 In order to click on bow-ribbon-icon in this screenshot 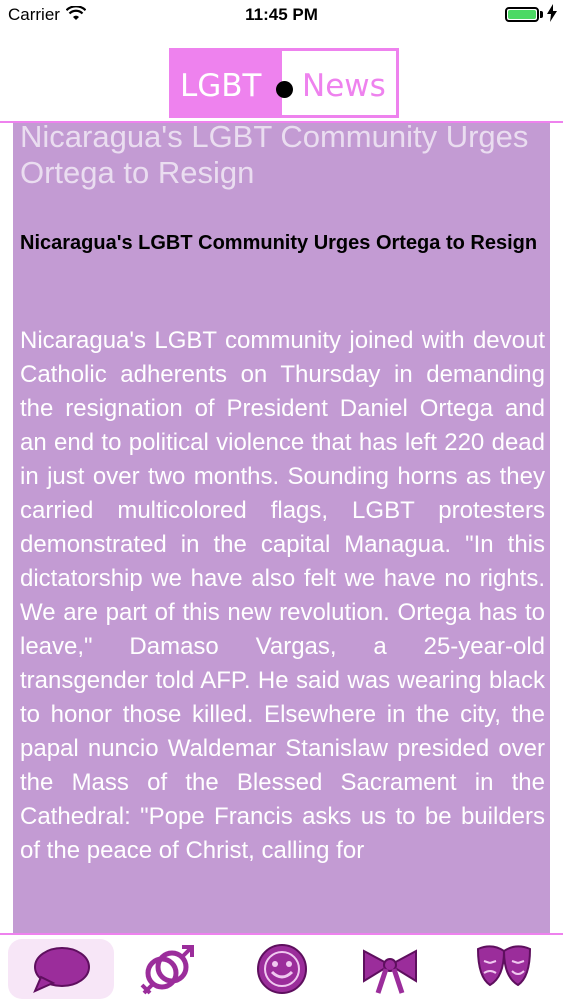, I will do `click(390, 971)`.